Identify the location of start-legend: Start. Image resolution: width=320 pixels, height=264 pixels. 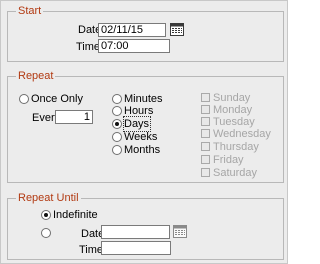
(30, 11).